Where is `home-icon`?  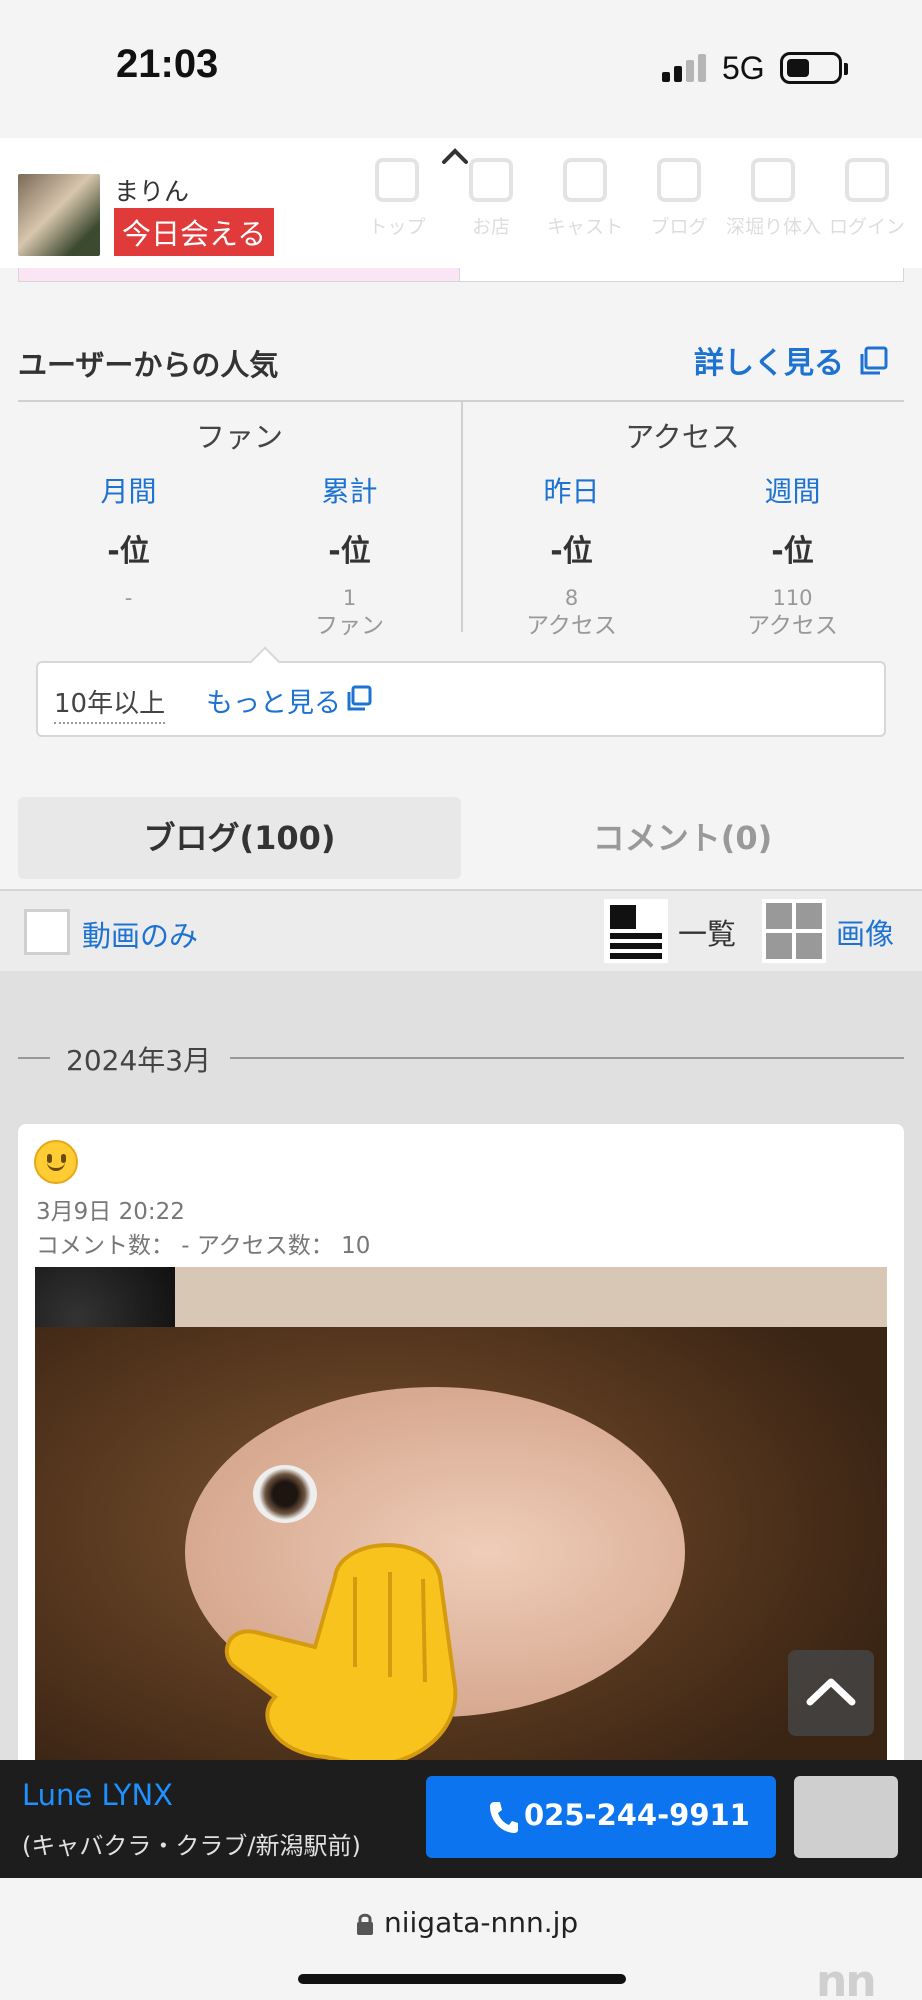 home-icon is located at coordinates (397, 180).